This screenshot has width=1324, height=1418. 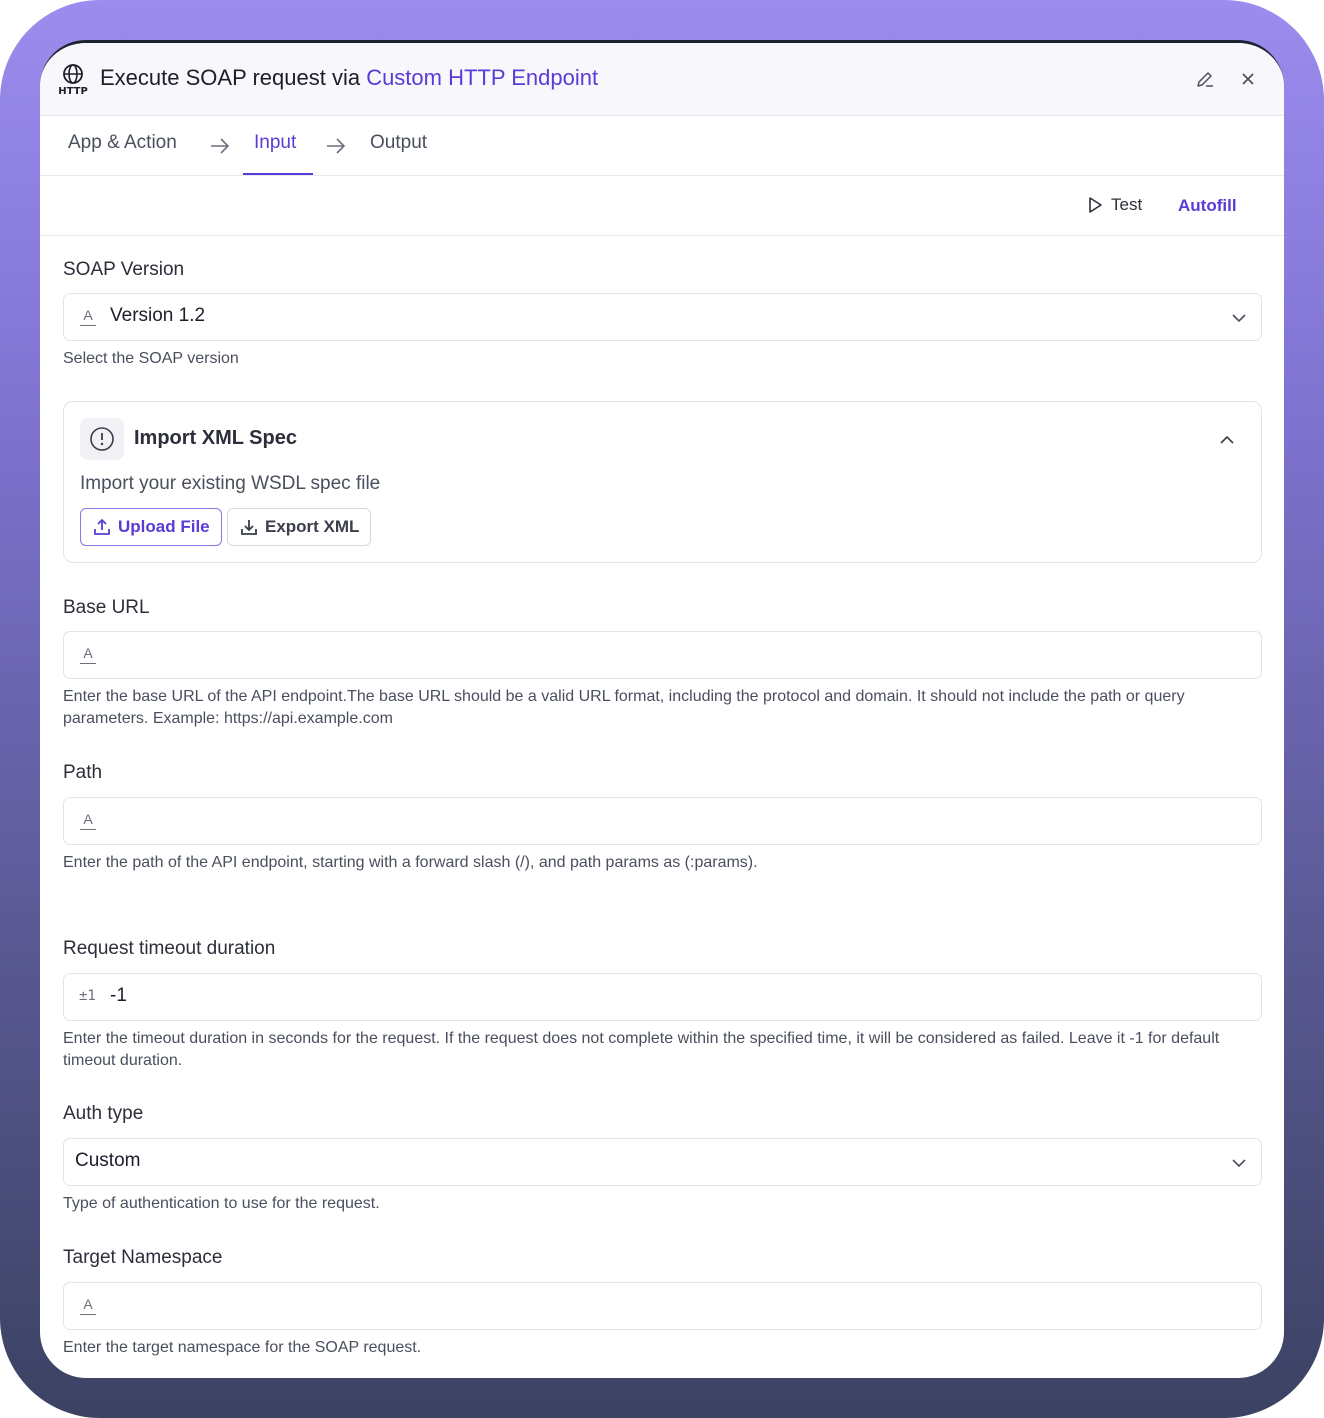 I want to click on auth-type-select: Custom, so click(x=662, y=1162).